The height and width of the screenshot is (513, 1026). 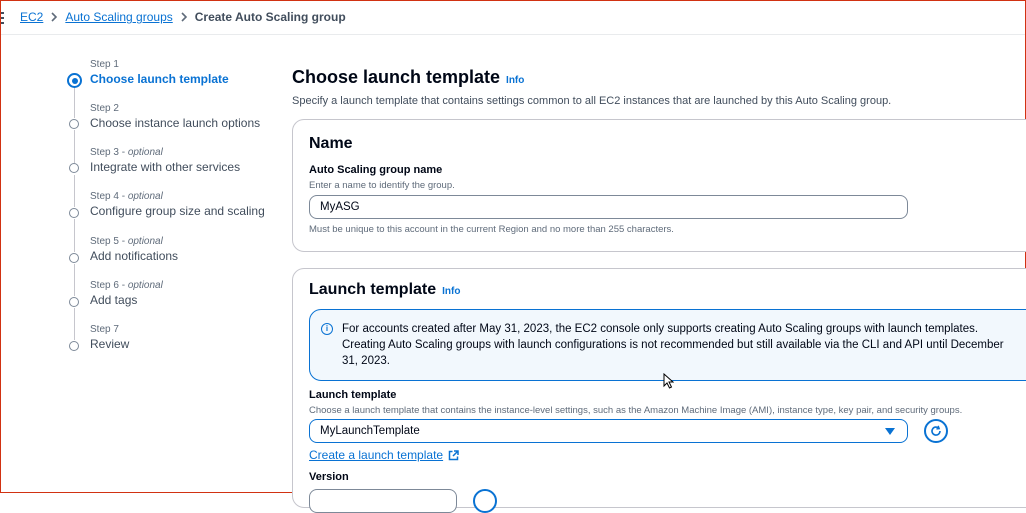 What do you see at coordinates (668, 381) in the screenshot?
I see `mouse-cursor-icon` at bounding box center [668, 381].